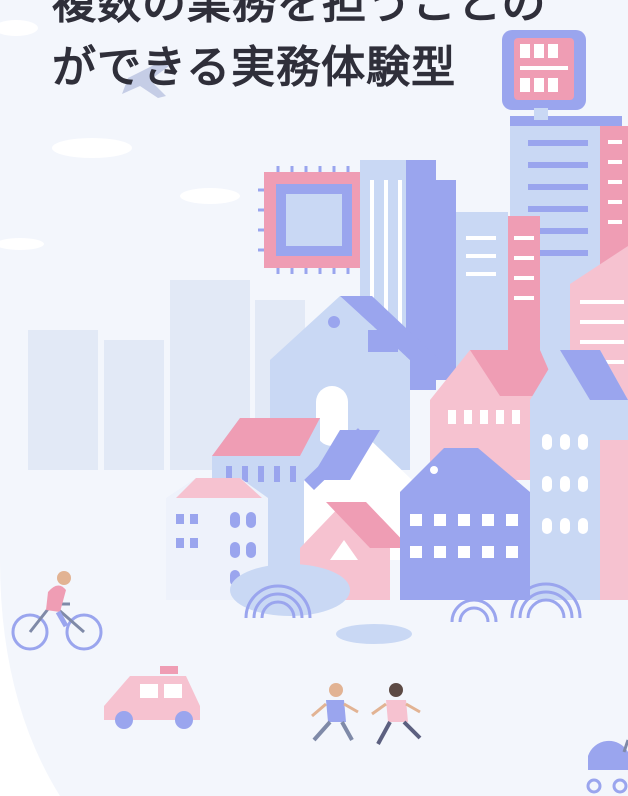  I want to click on chip-icon, so click(311, 220).